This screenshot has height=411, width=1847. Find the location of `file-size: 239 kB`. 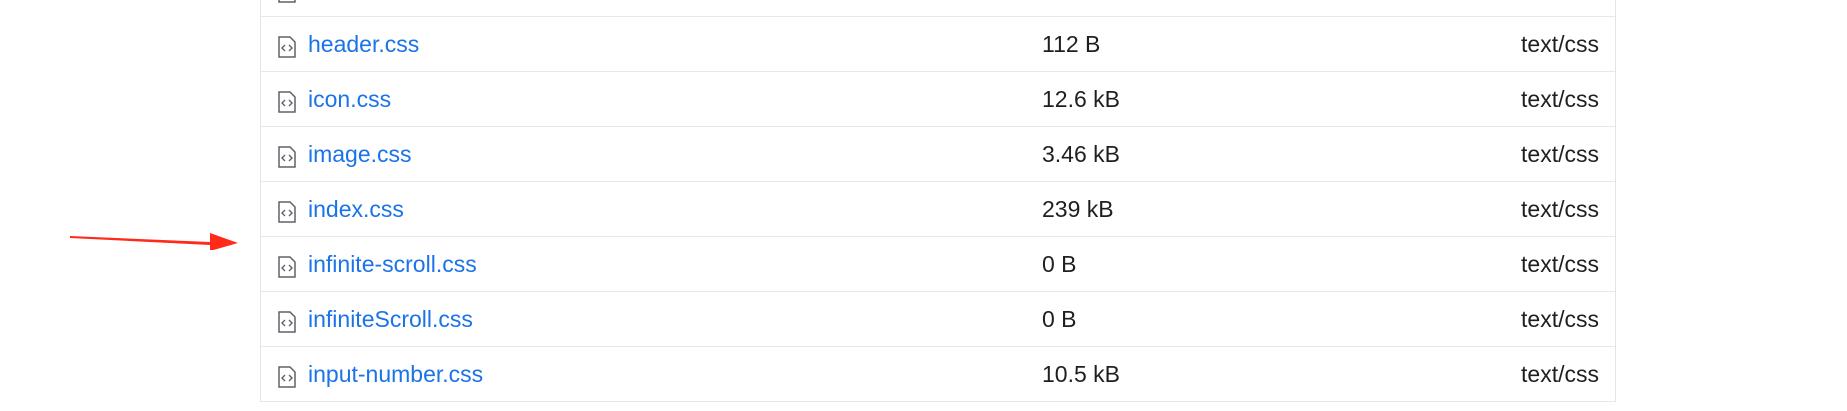

file-size: 239 kB is located at coordinates (1078, 209).